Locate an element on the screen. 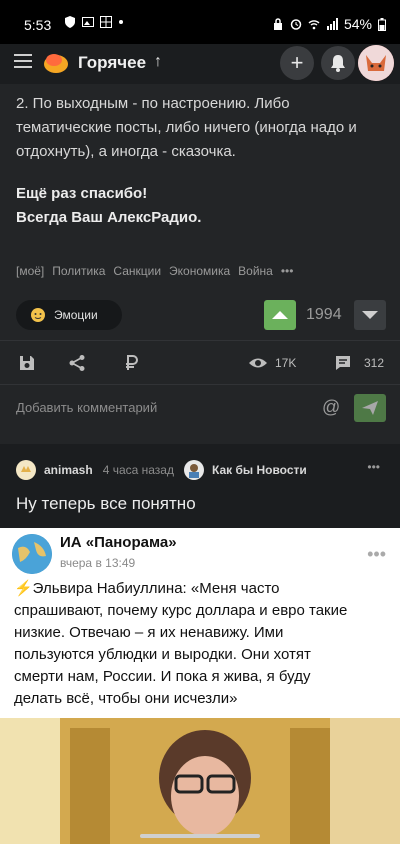  save-icon is located at coordinates (27, 363).